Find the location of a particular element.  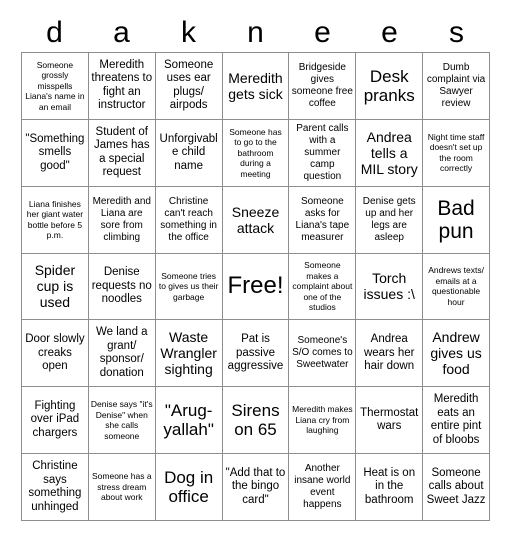

bingo-cell: Another insane world event happens is located at coordinates (323, 487).